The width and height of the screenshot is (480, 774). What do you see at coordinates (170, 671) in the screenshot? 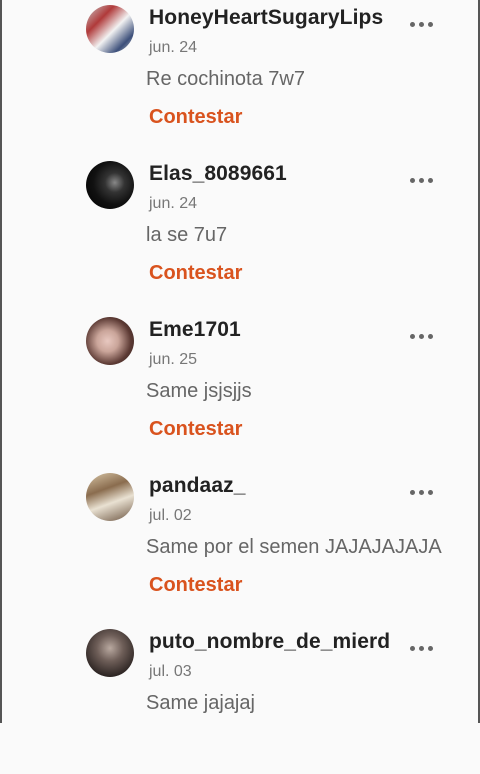
I see `comment-date: jul. 03` at bounding box center [170, 671].